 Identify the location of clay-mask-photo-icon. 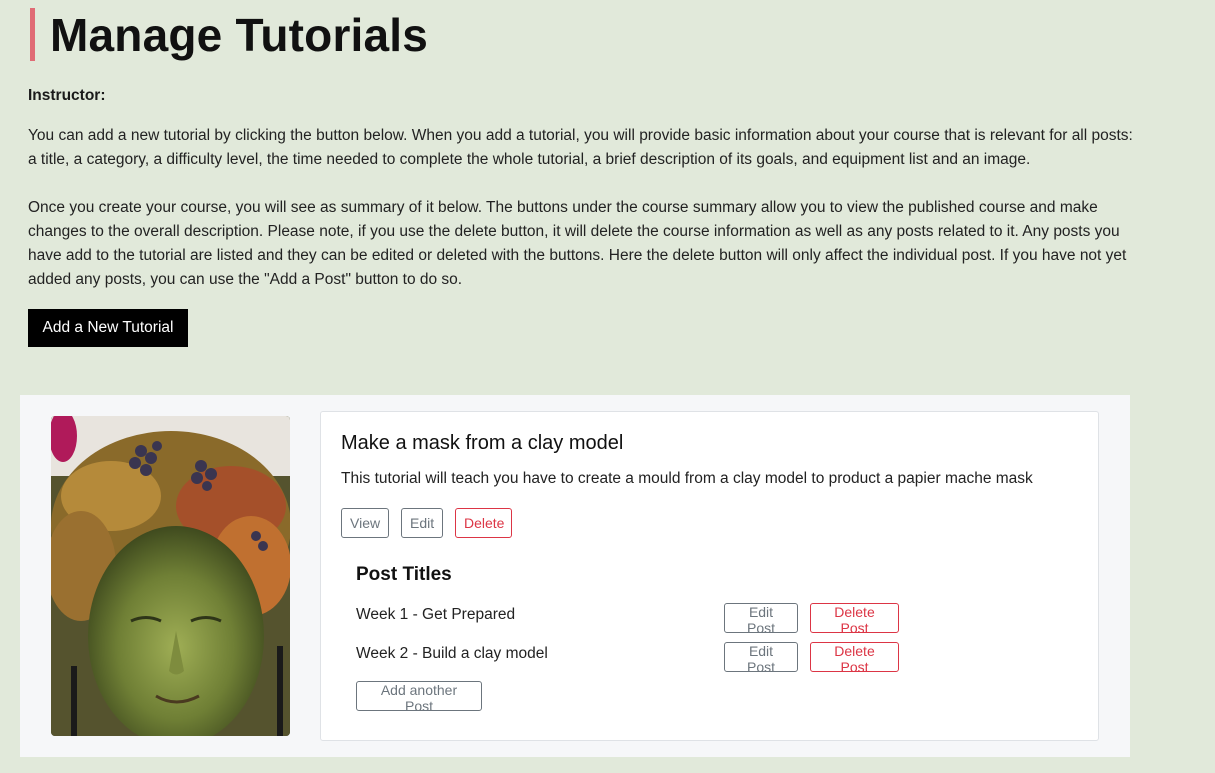
(170, 576).